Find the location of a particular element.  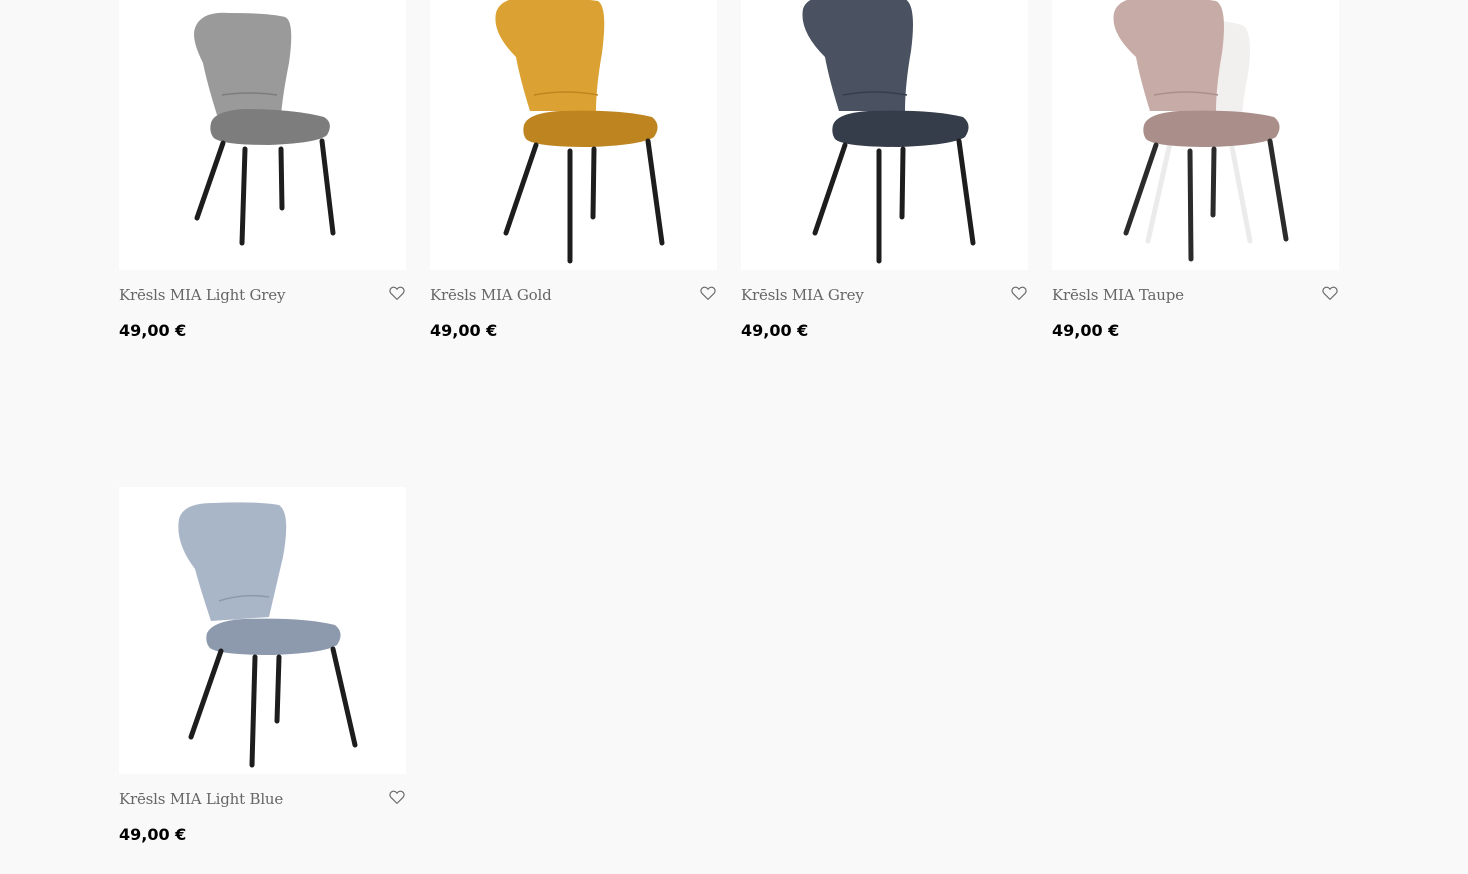

product-title: Krēsls MIA Grey is located at coordinates (802, 295).